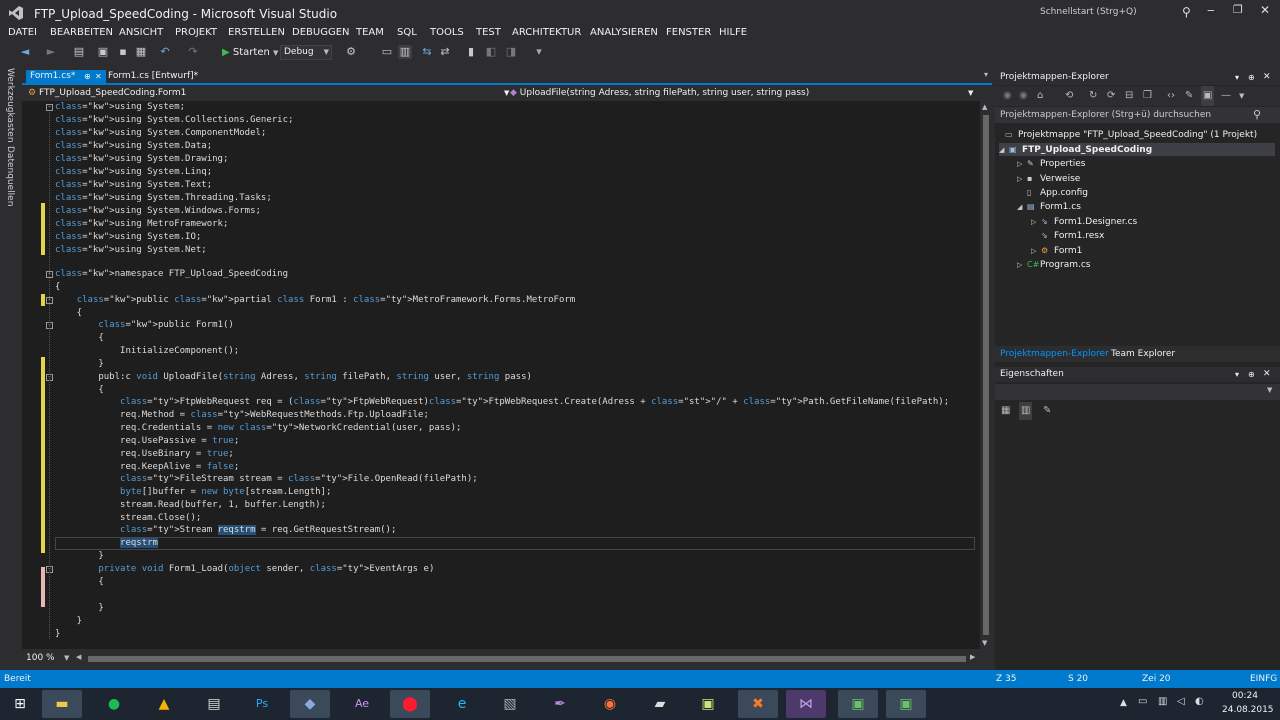 The height and width of the screenshot is (720, 1280). Describe the element at coordinates (1189, 96) in the screenshot. I see `properties-wrench-icon: ✎` at that location.